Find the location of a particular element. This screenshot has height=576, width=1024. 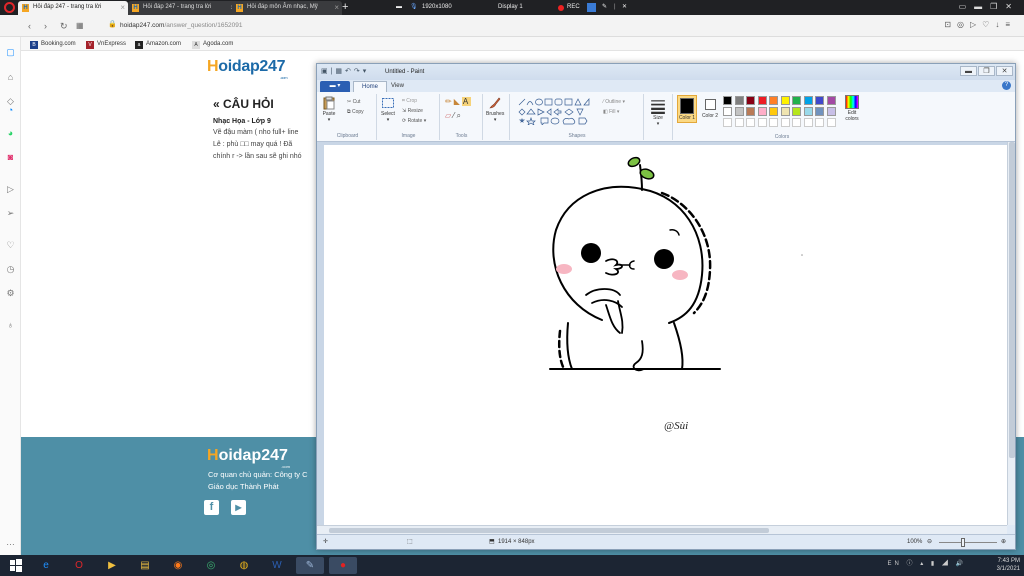

fill-bucket-icon: ◣ is located at coordinates (458, 101).